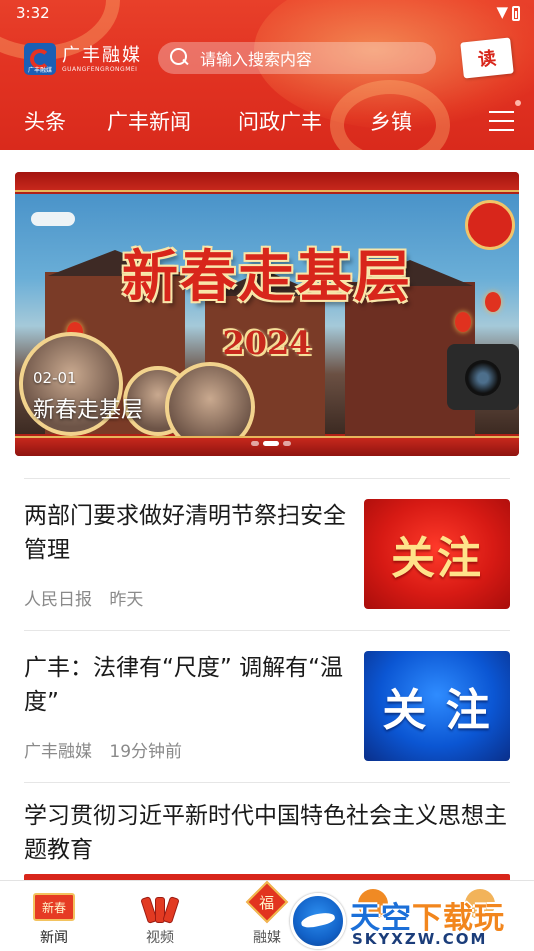 The width and height of the screenshot is (534, 951). Describe the element at coordinates (267, 343) in the screenshot. I see `banner-year: 2024` at that location.